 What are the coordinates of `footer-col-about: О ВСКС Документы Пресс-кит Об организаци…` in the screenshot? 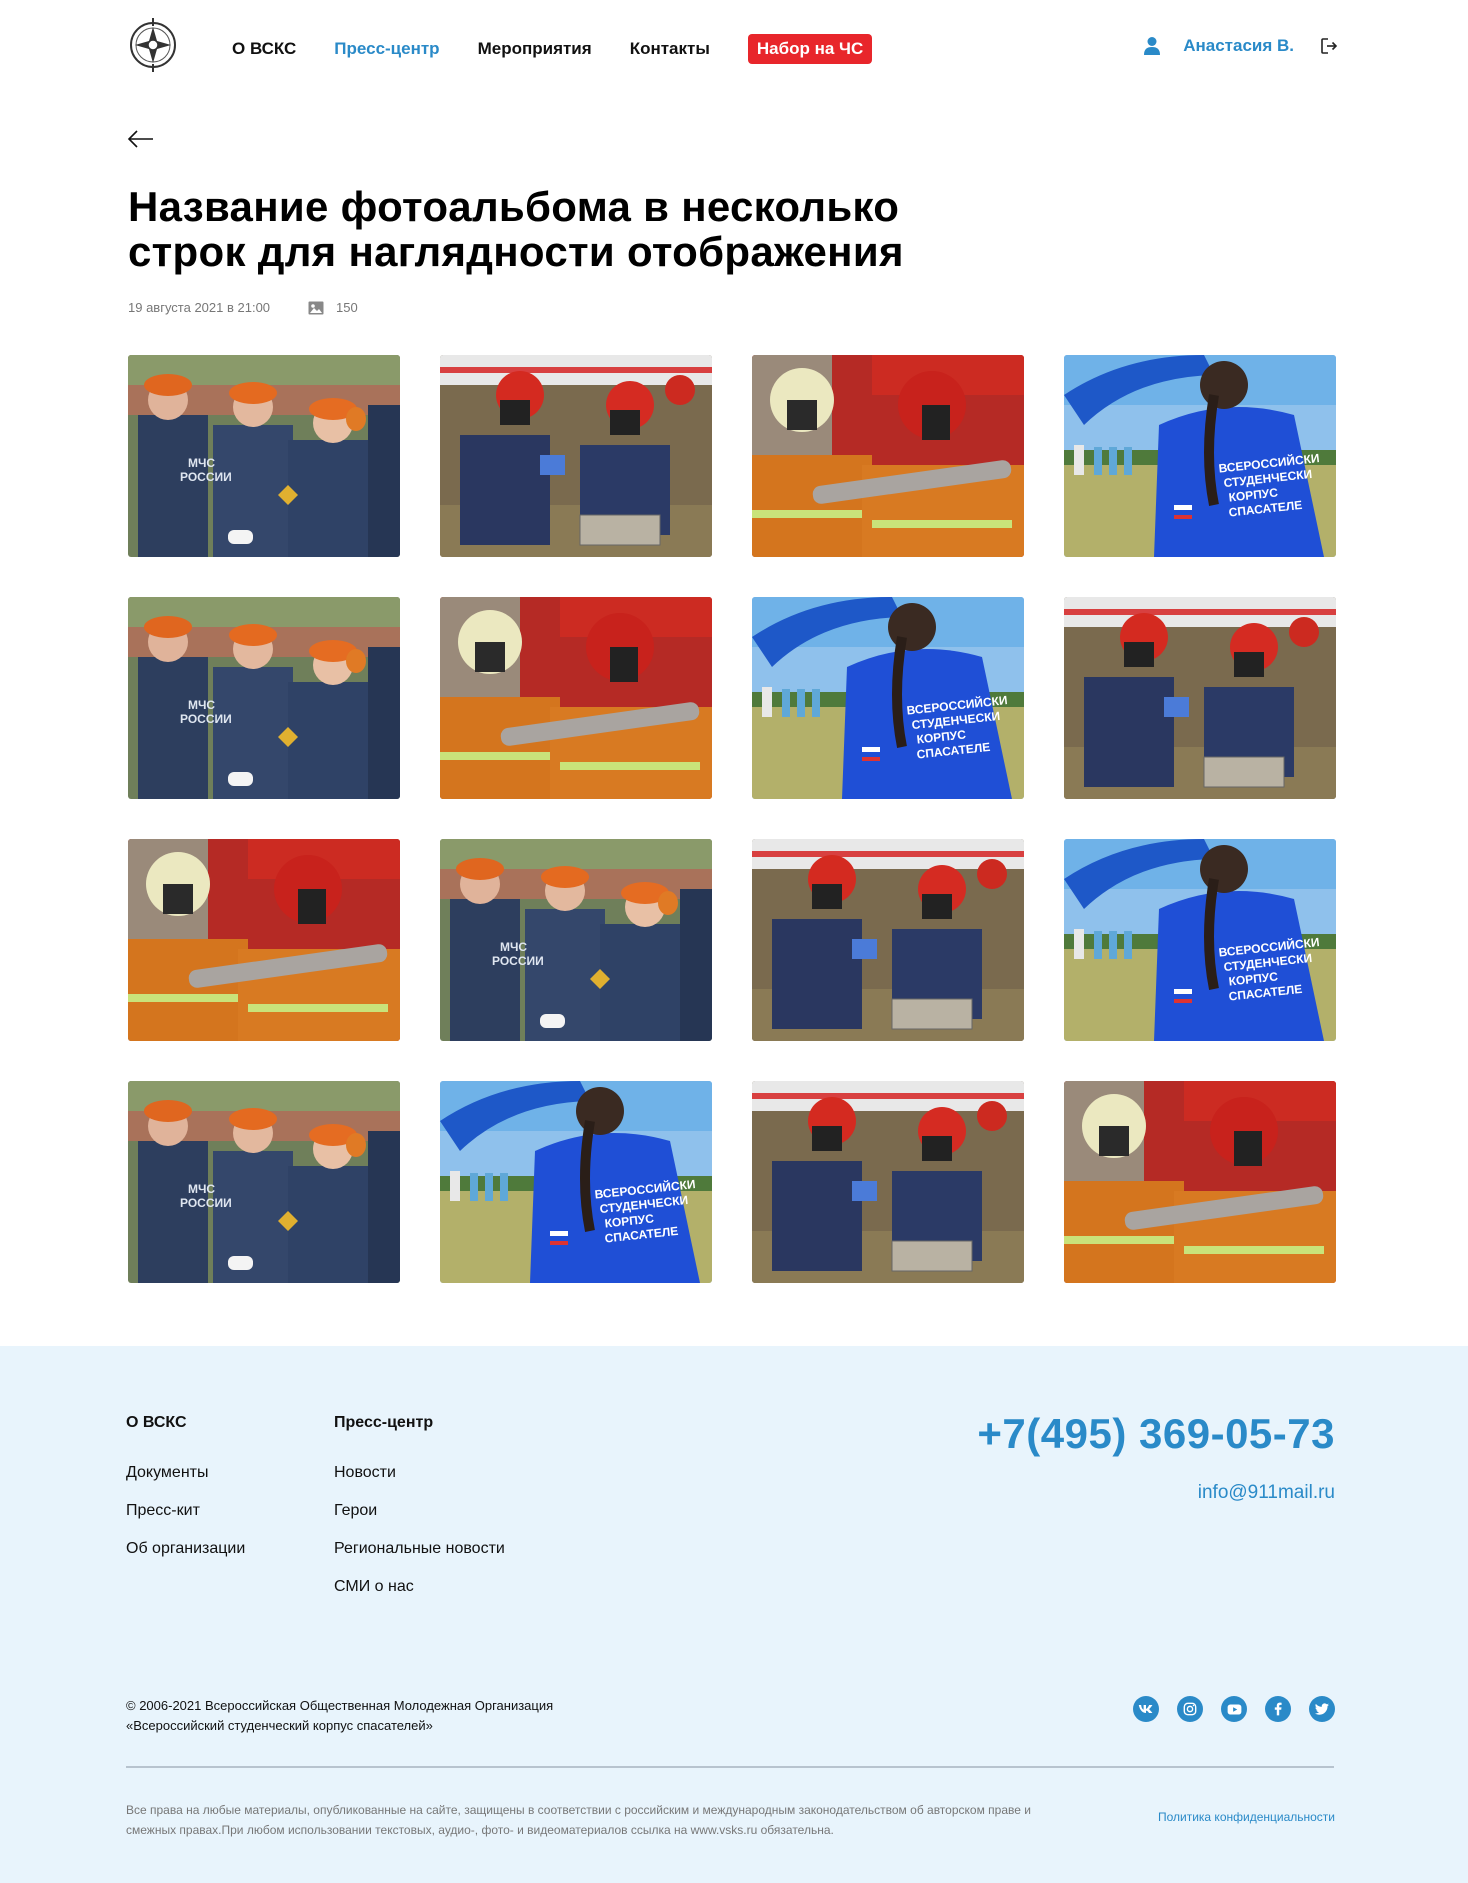 It's located at (185, 1496).